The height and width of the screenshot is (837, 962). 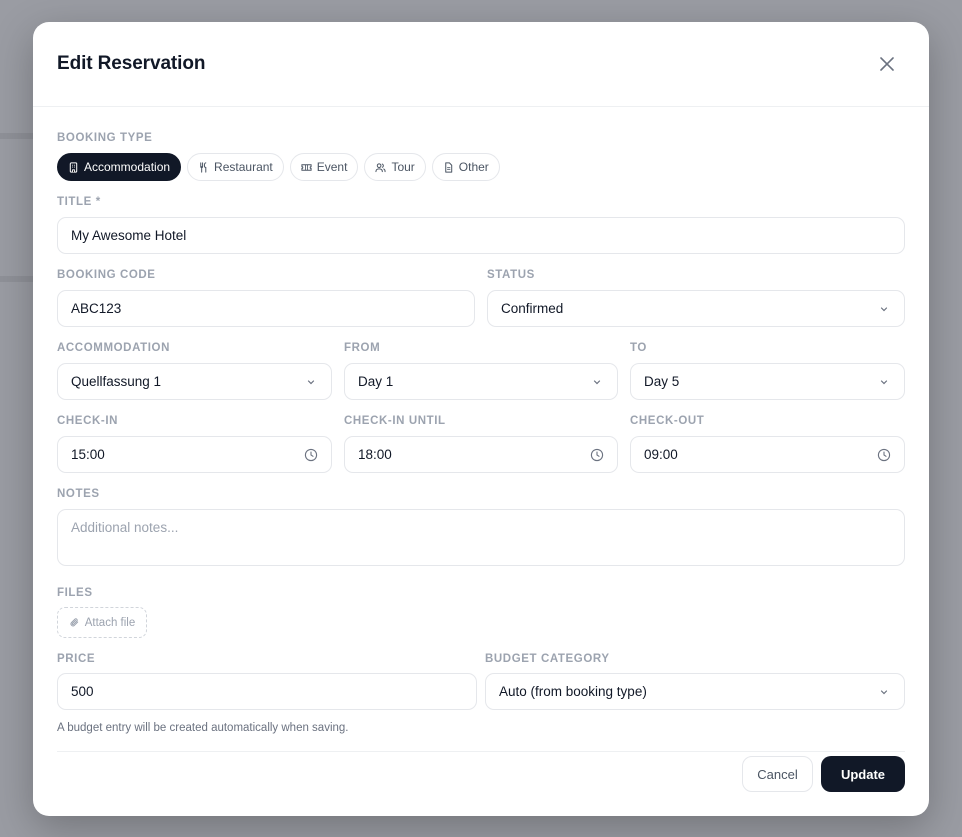 I want to click on booking-type-other: Other, so click(x=465, y=167).